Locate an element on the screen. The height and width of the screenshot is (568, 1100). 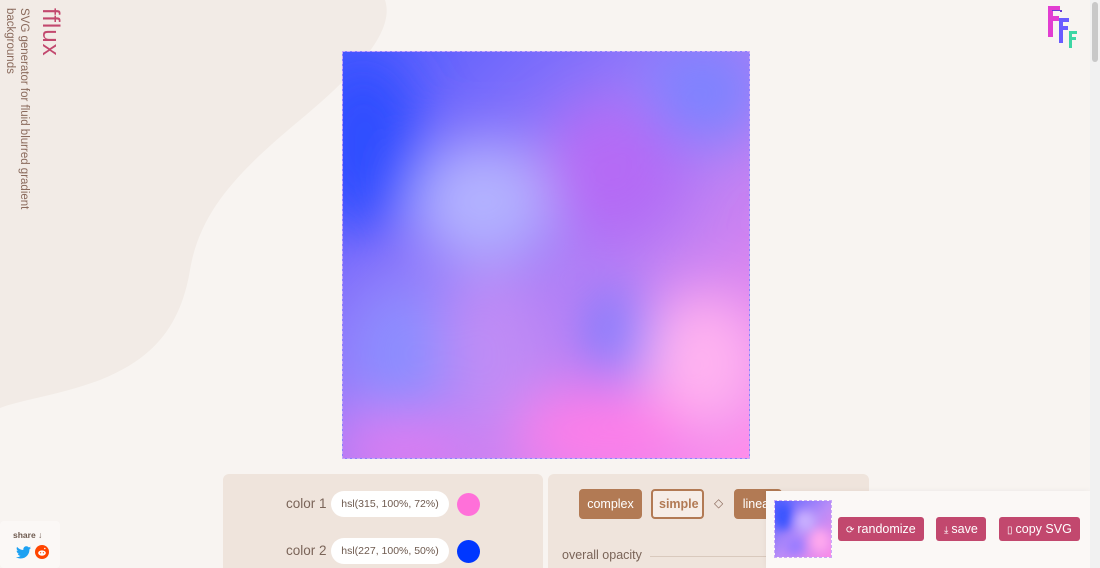
scrollbar is located at coordinates (1095, 284).